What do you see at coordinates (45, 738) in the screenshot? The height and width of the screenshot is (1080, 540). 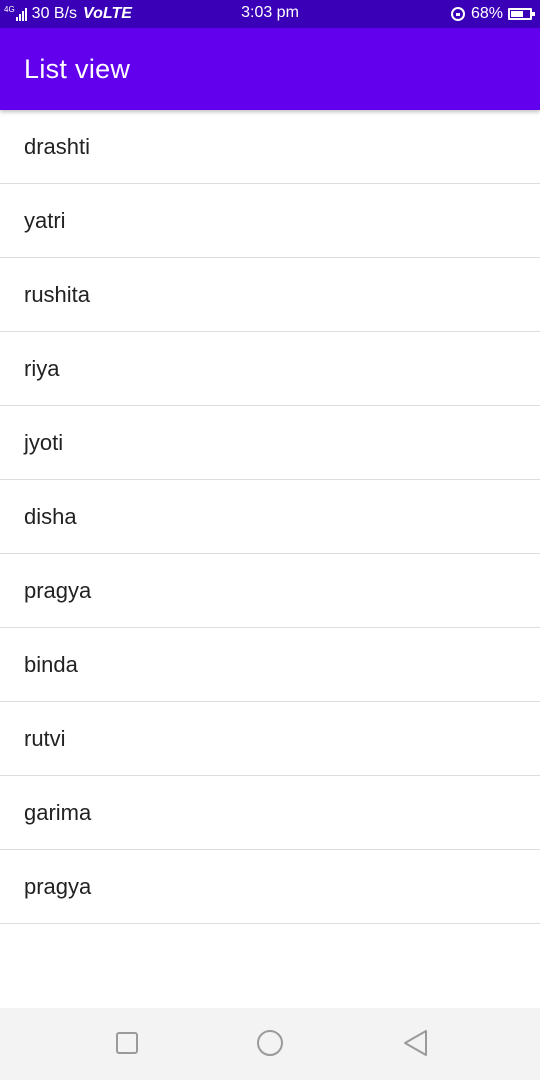 I see `list-item-label: rutvi` at bounding box center [45, 738].